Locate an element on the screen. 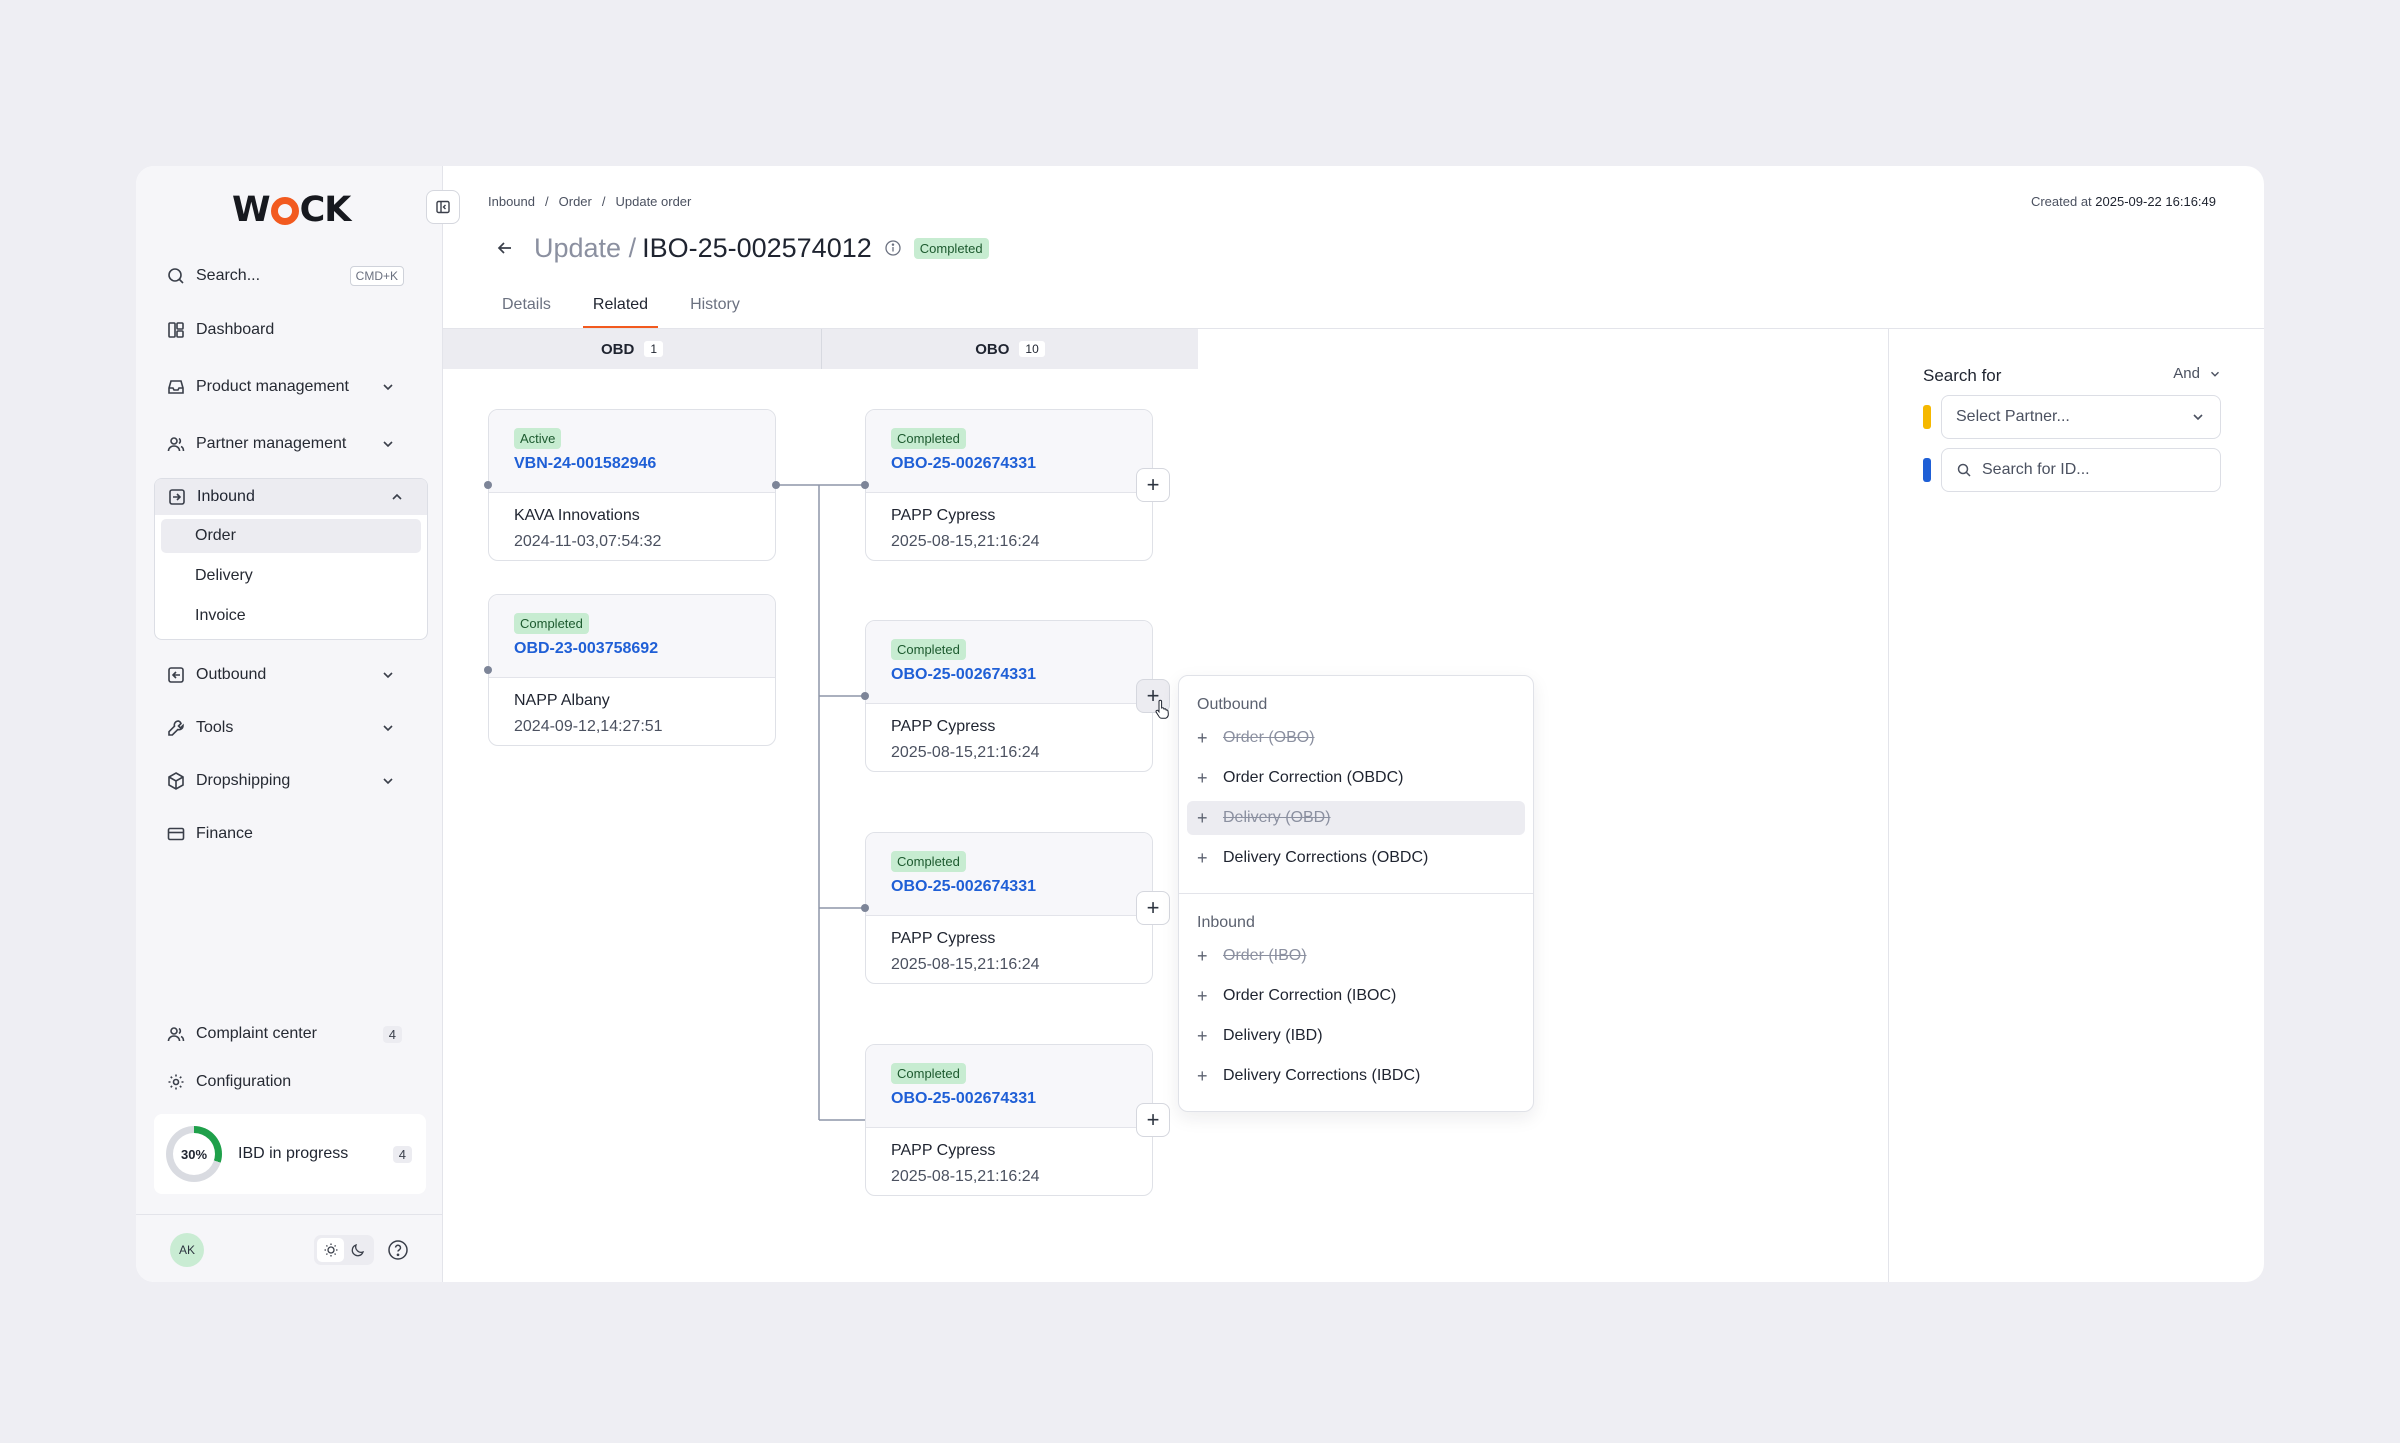 The width and height of the screenshot is (2400, 1443). filter-operator-select: And is located at coordinates (2197, 373).